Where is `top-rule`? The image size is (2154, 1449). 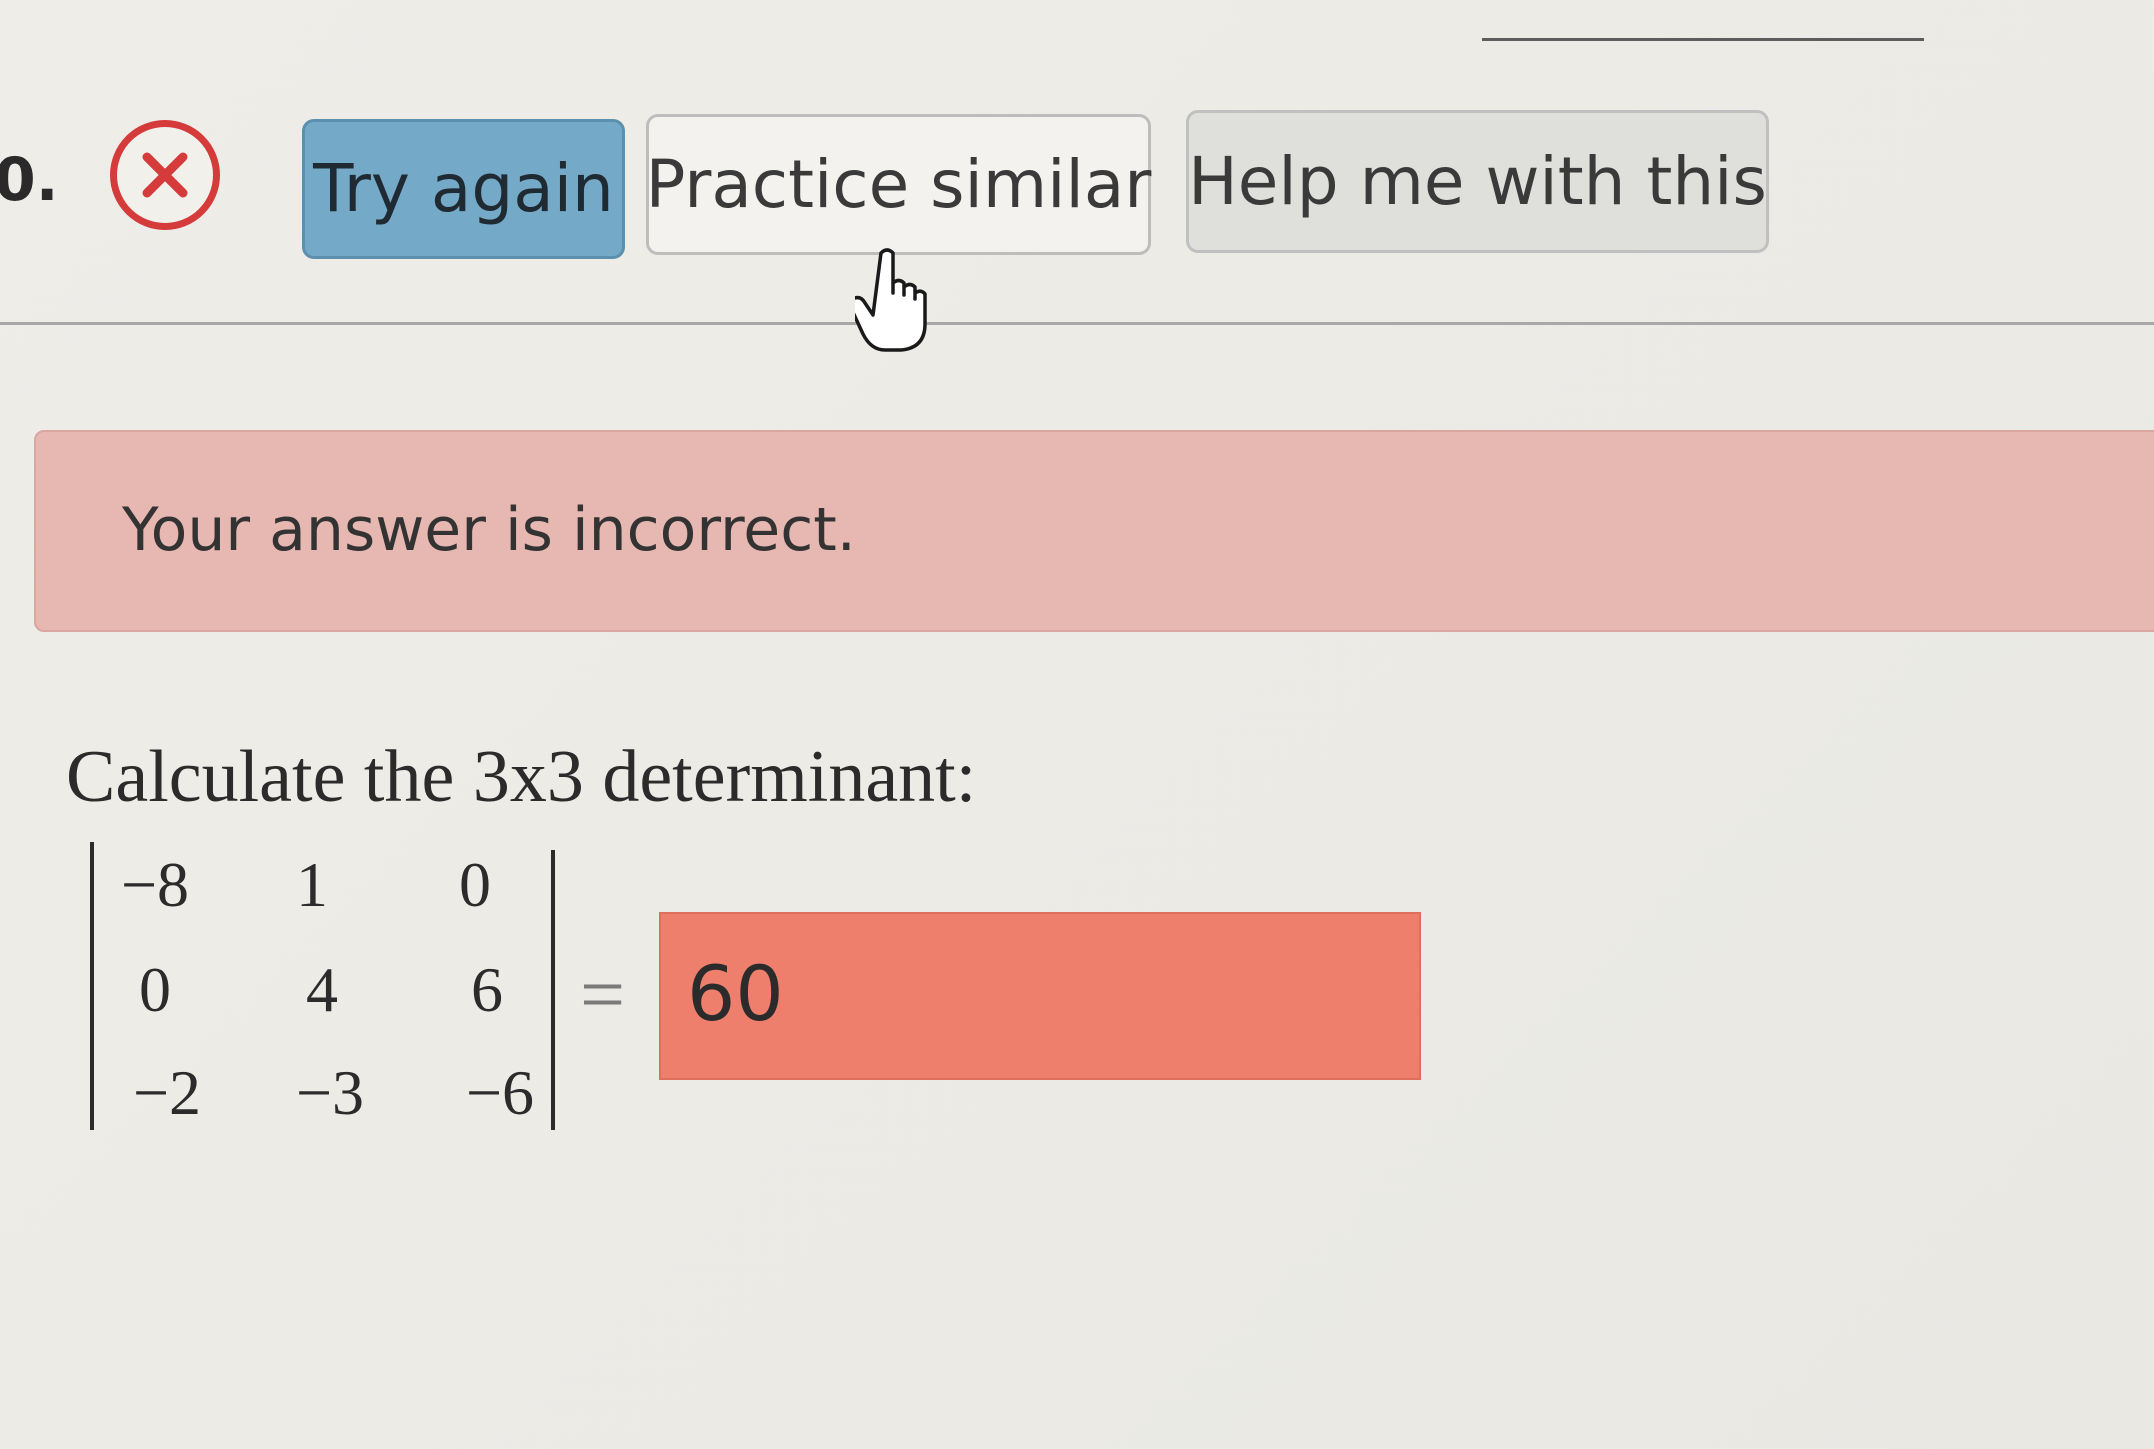
top-rule is located at coordinates (1703, 39).